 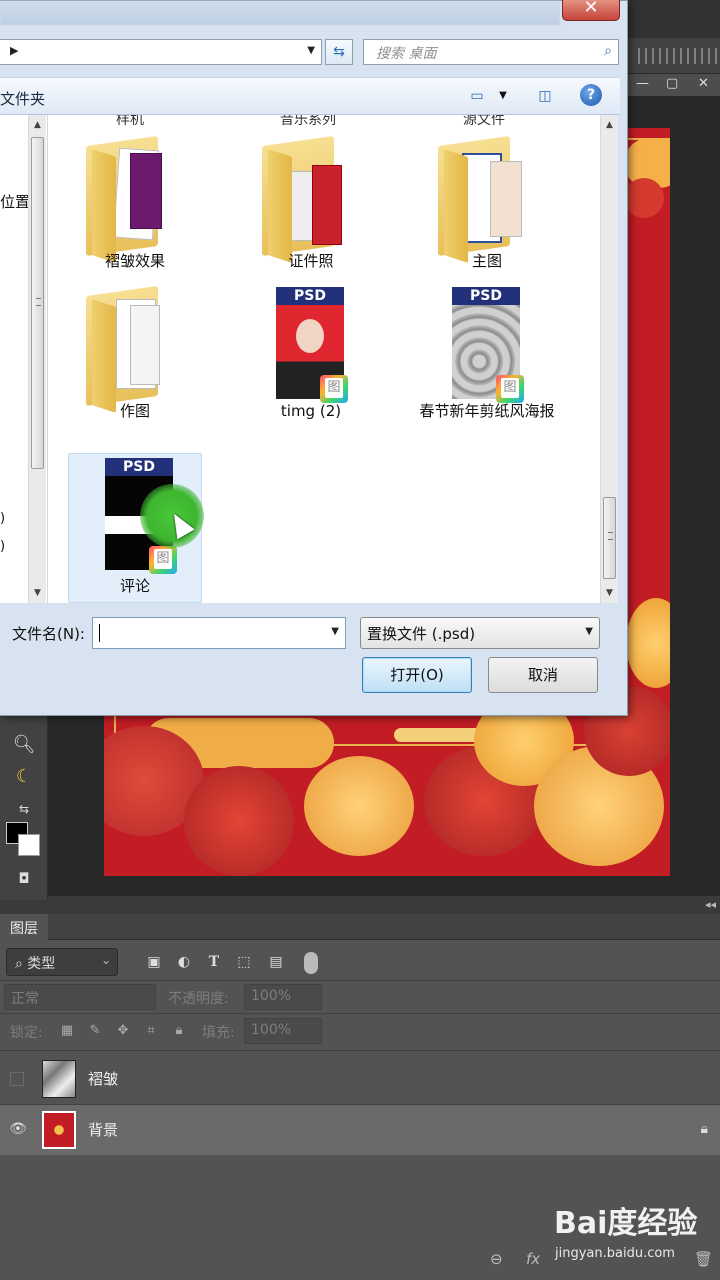 I want to click on visibility-toggle, so click(x=17, y=1079).